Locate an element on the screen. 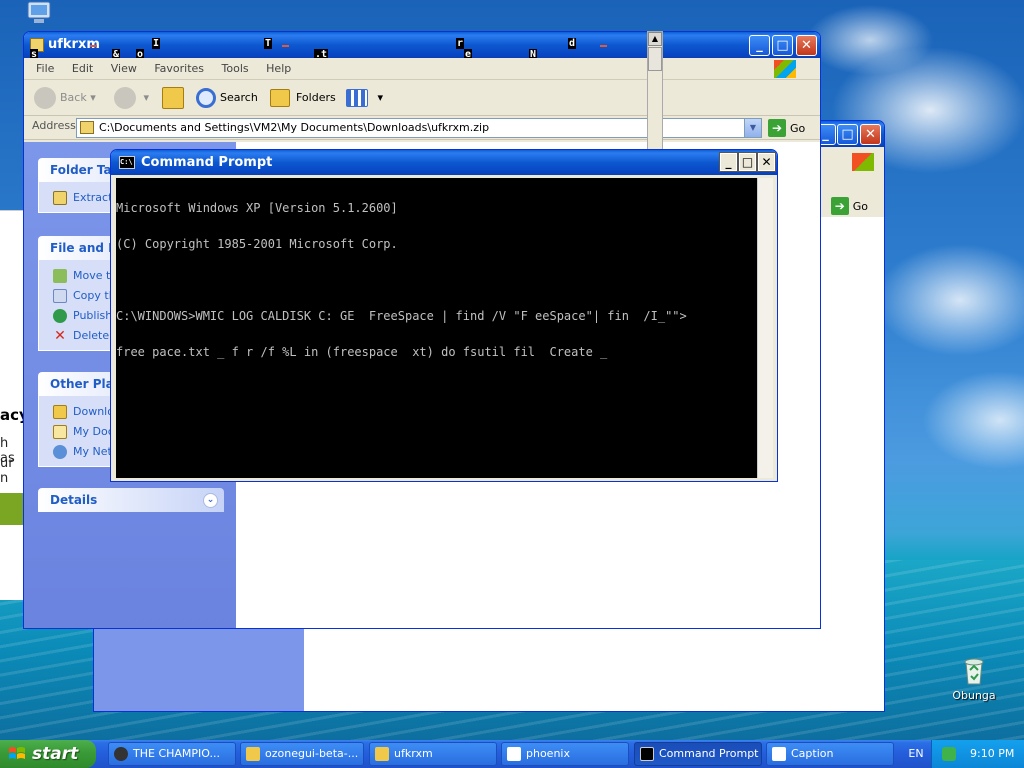  recycle-bin-icon-graphic is located at coordinates (974, 671).